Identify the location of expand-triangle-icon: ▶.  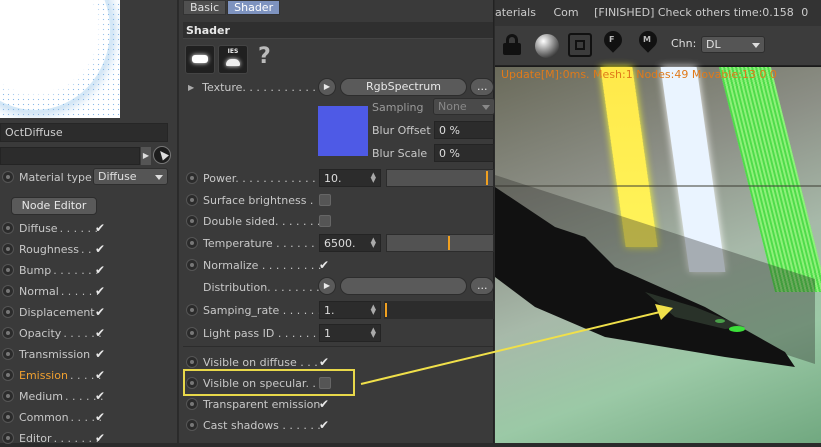
(191, 87).